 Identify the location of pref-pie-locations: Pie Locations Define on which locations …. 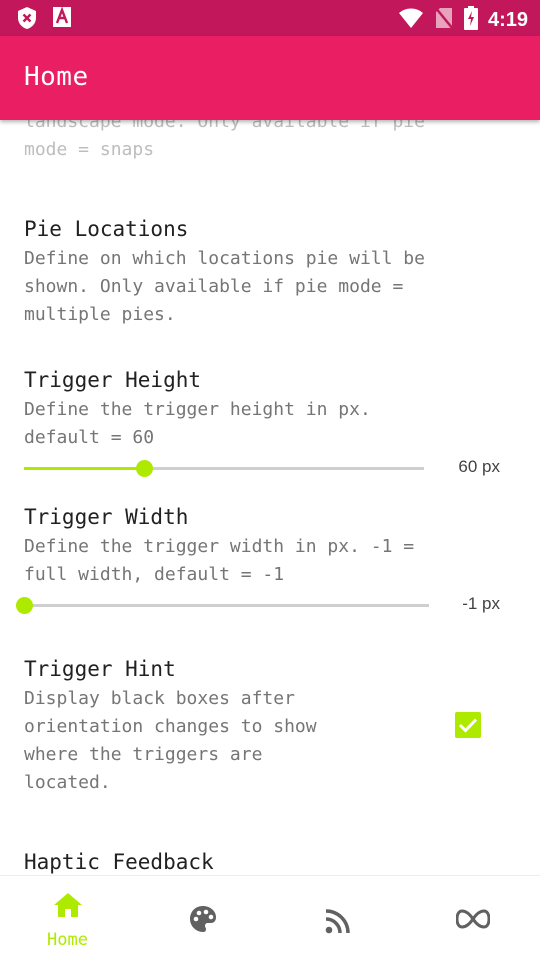
(270, 272).